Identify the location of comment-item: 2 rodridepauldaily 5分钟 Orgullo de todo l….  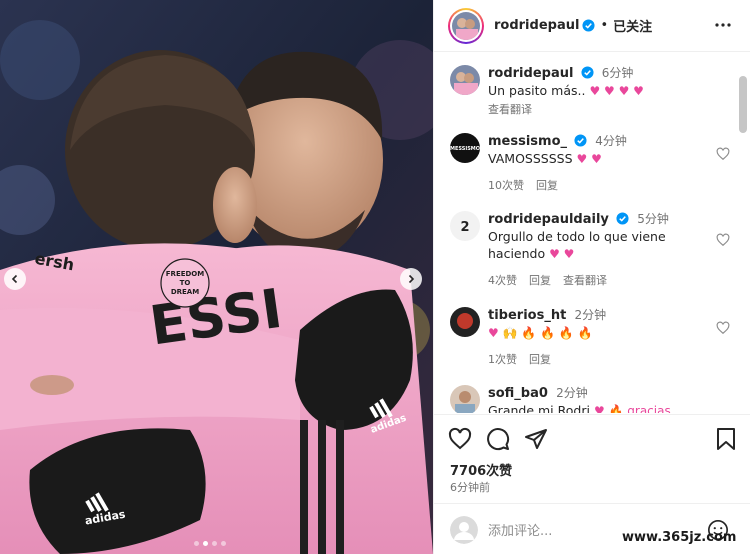
(590, 249).